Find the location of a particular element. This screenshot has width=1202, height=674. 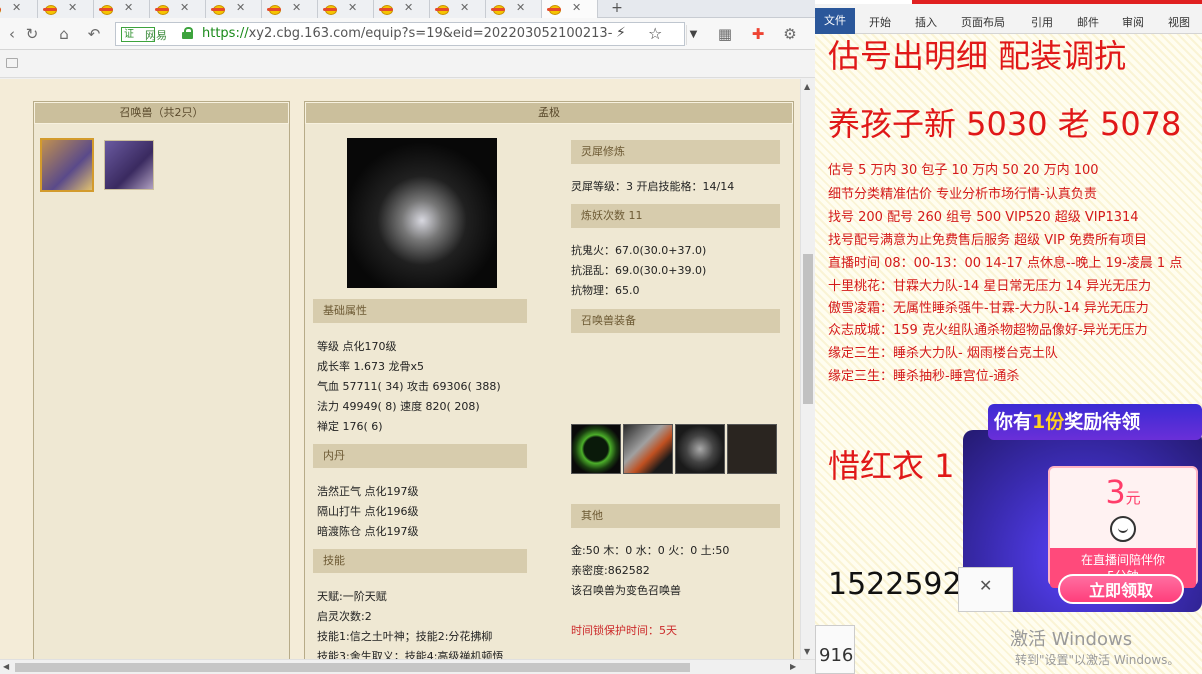

neidan-line-1: 浩然正气 点化197级 is located at coordinates (368, 491).